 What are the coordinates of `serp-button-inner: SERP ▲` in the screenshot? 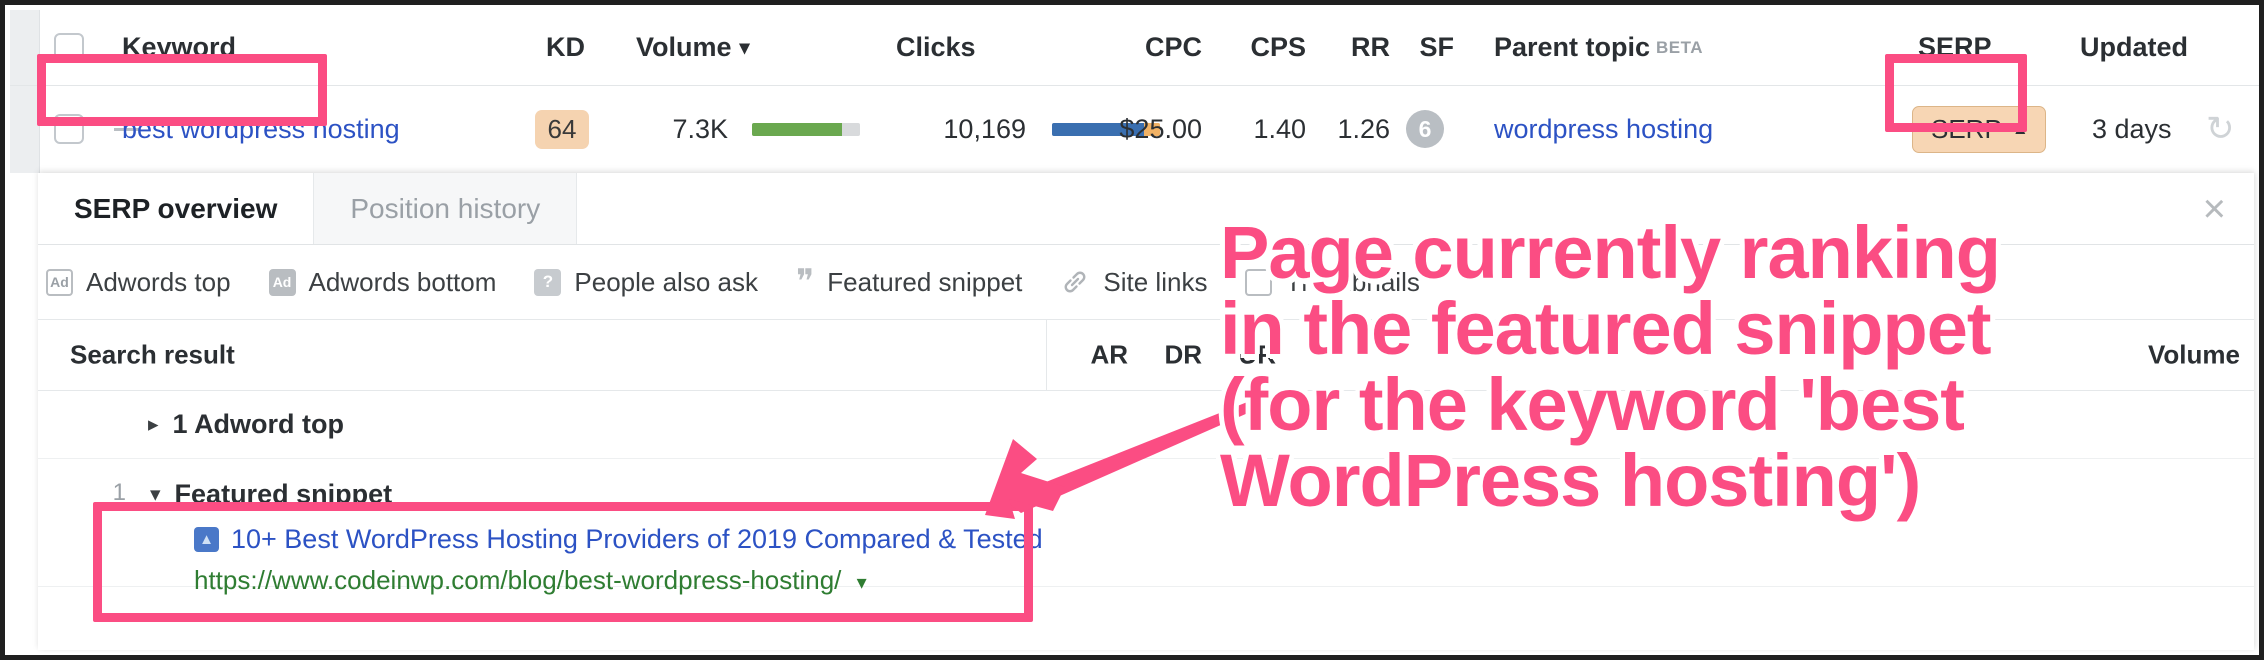 It's located at (1979, 129).